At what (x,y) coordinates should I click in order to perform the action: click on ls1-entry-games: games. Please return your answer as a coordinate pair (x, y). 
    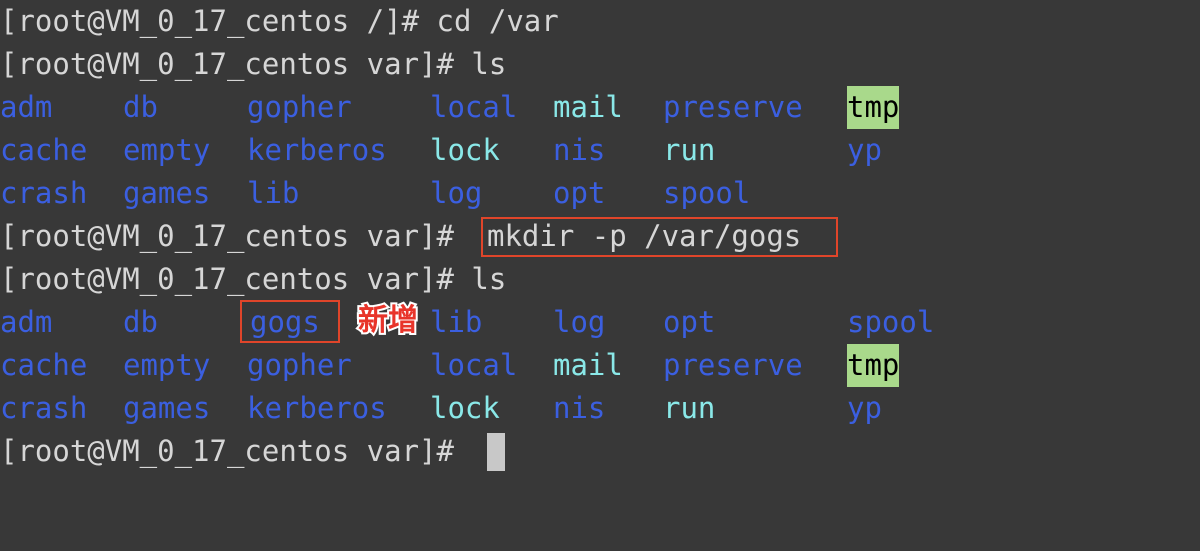
    Looking at the image, I should click on (166, 193).